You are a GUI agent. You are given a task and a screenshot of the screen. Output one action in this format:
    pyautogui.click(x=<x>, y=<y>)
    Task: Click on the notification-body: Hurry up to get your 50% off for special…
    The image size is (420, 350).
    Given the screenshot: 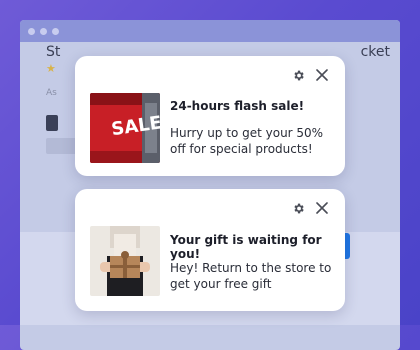 What is the action you would take?
    pyautogui.click(x=247, y=141)
    